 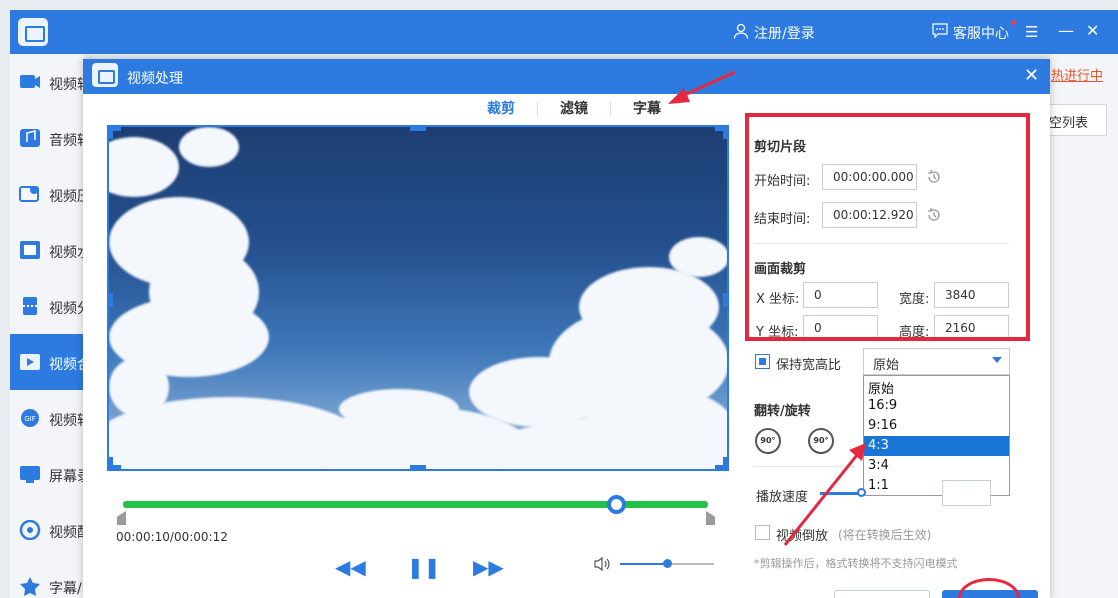 I want to click on login-link: 注册/登录, so click(x=784, y=33).